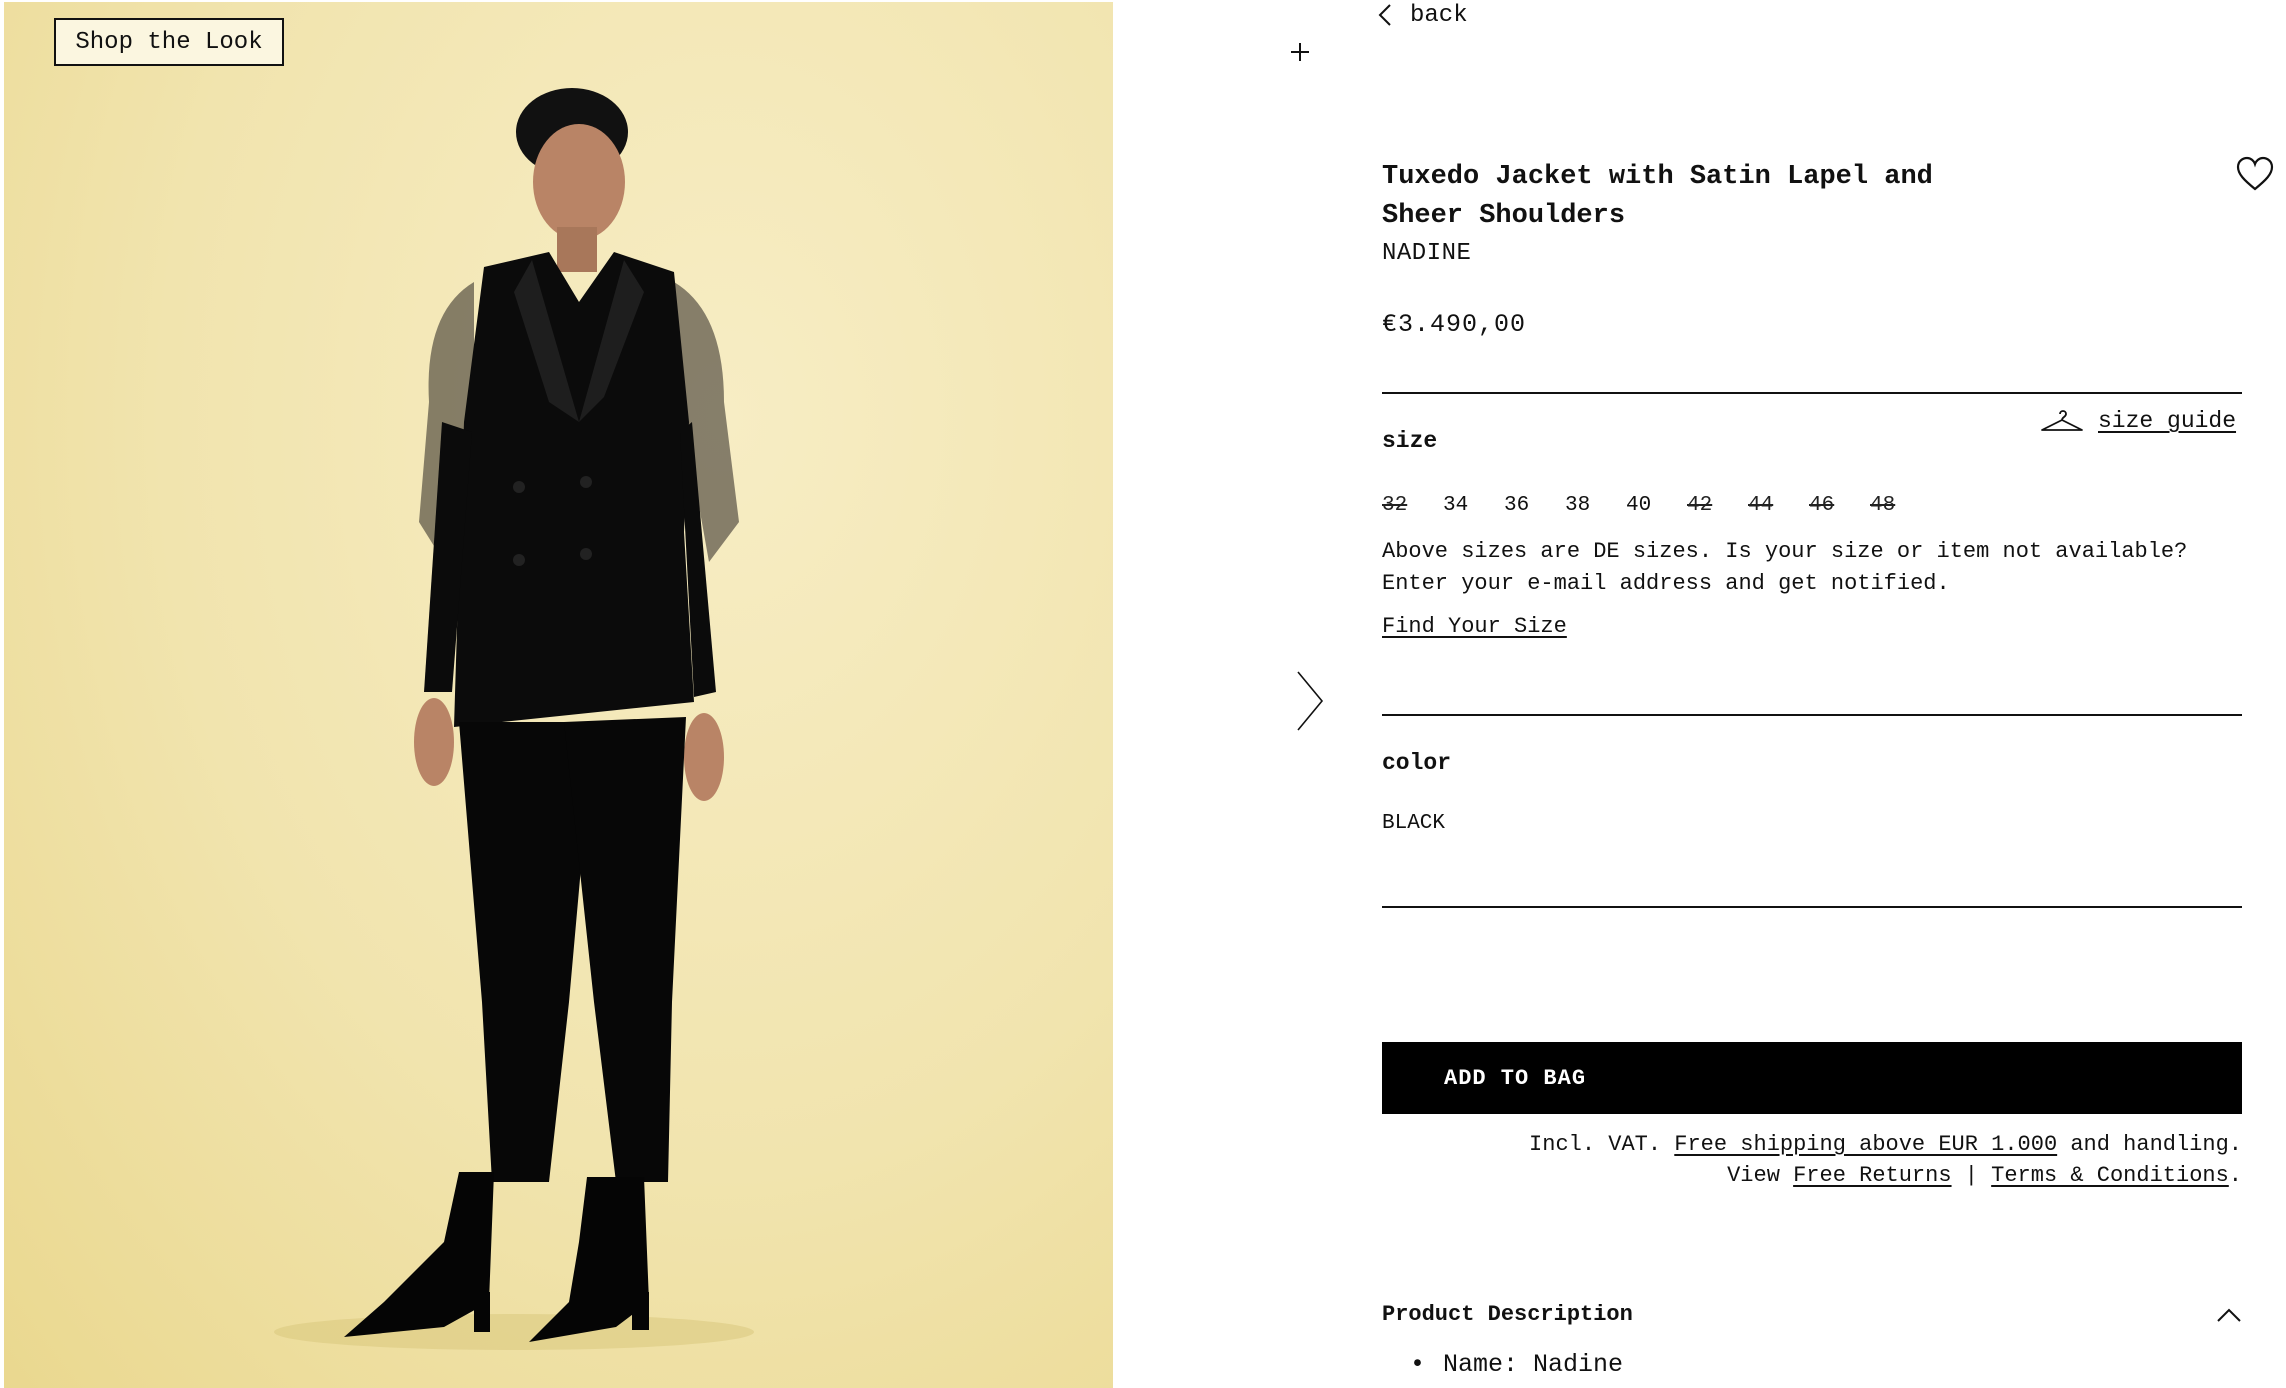 The image size is (2286, 1388). I want to click on product-description-toggle: Product Description, so click(1812, 1314).